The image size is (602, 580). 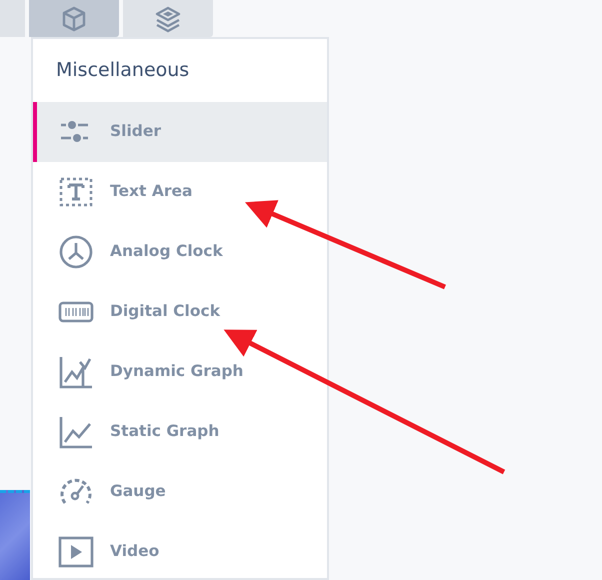 What do you see at coordinates (180, 312) in the screenshot?
I see `menu-item: Digital Clock` at bounding box center [180, 312].